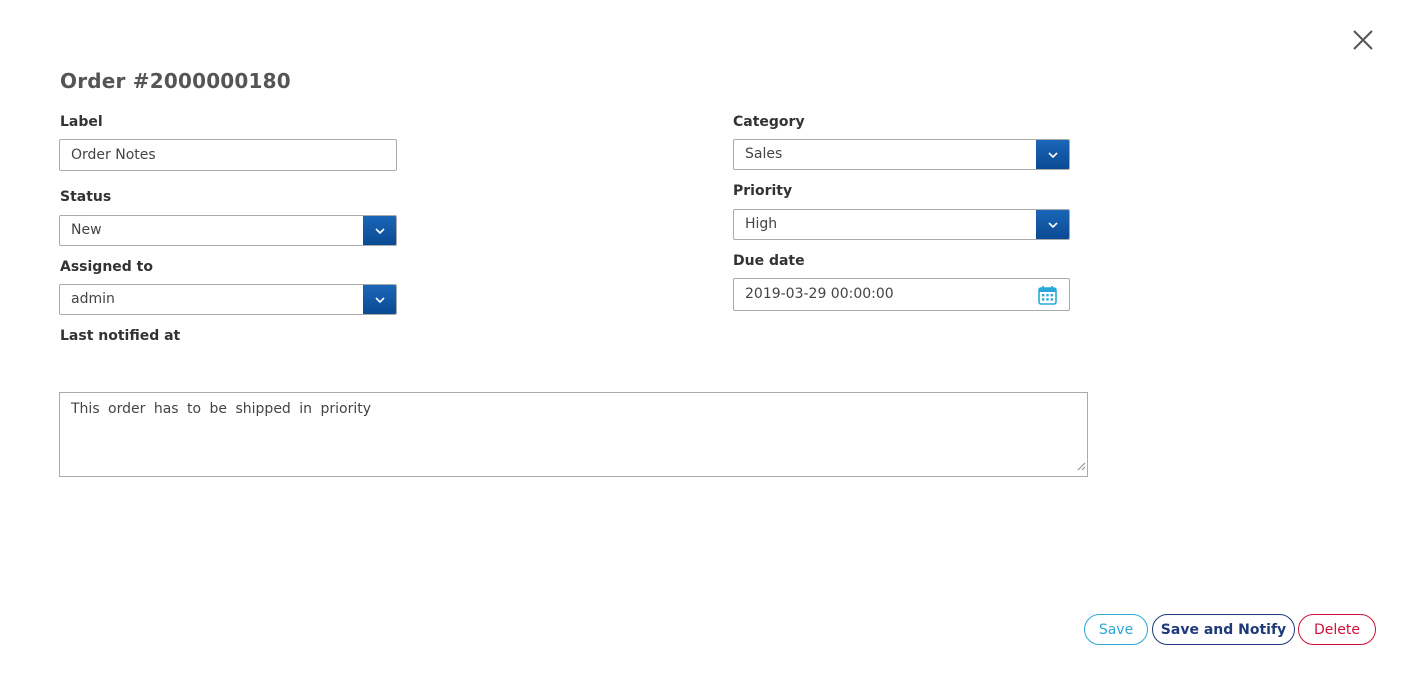 This screenshot has height=674, width=1404. I want to click on assigned-to-select: admin, so click(228, 299).